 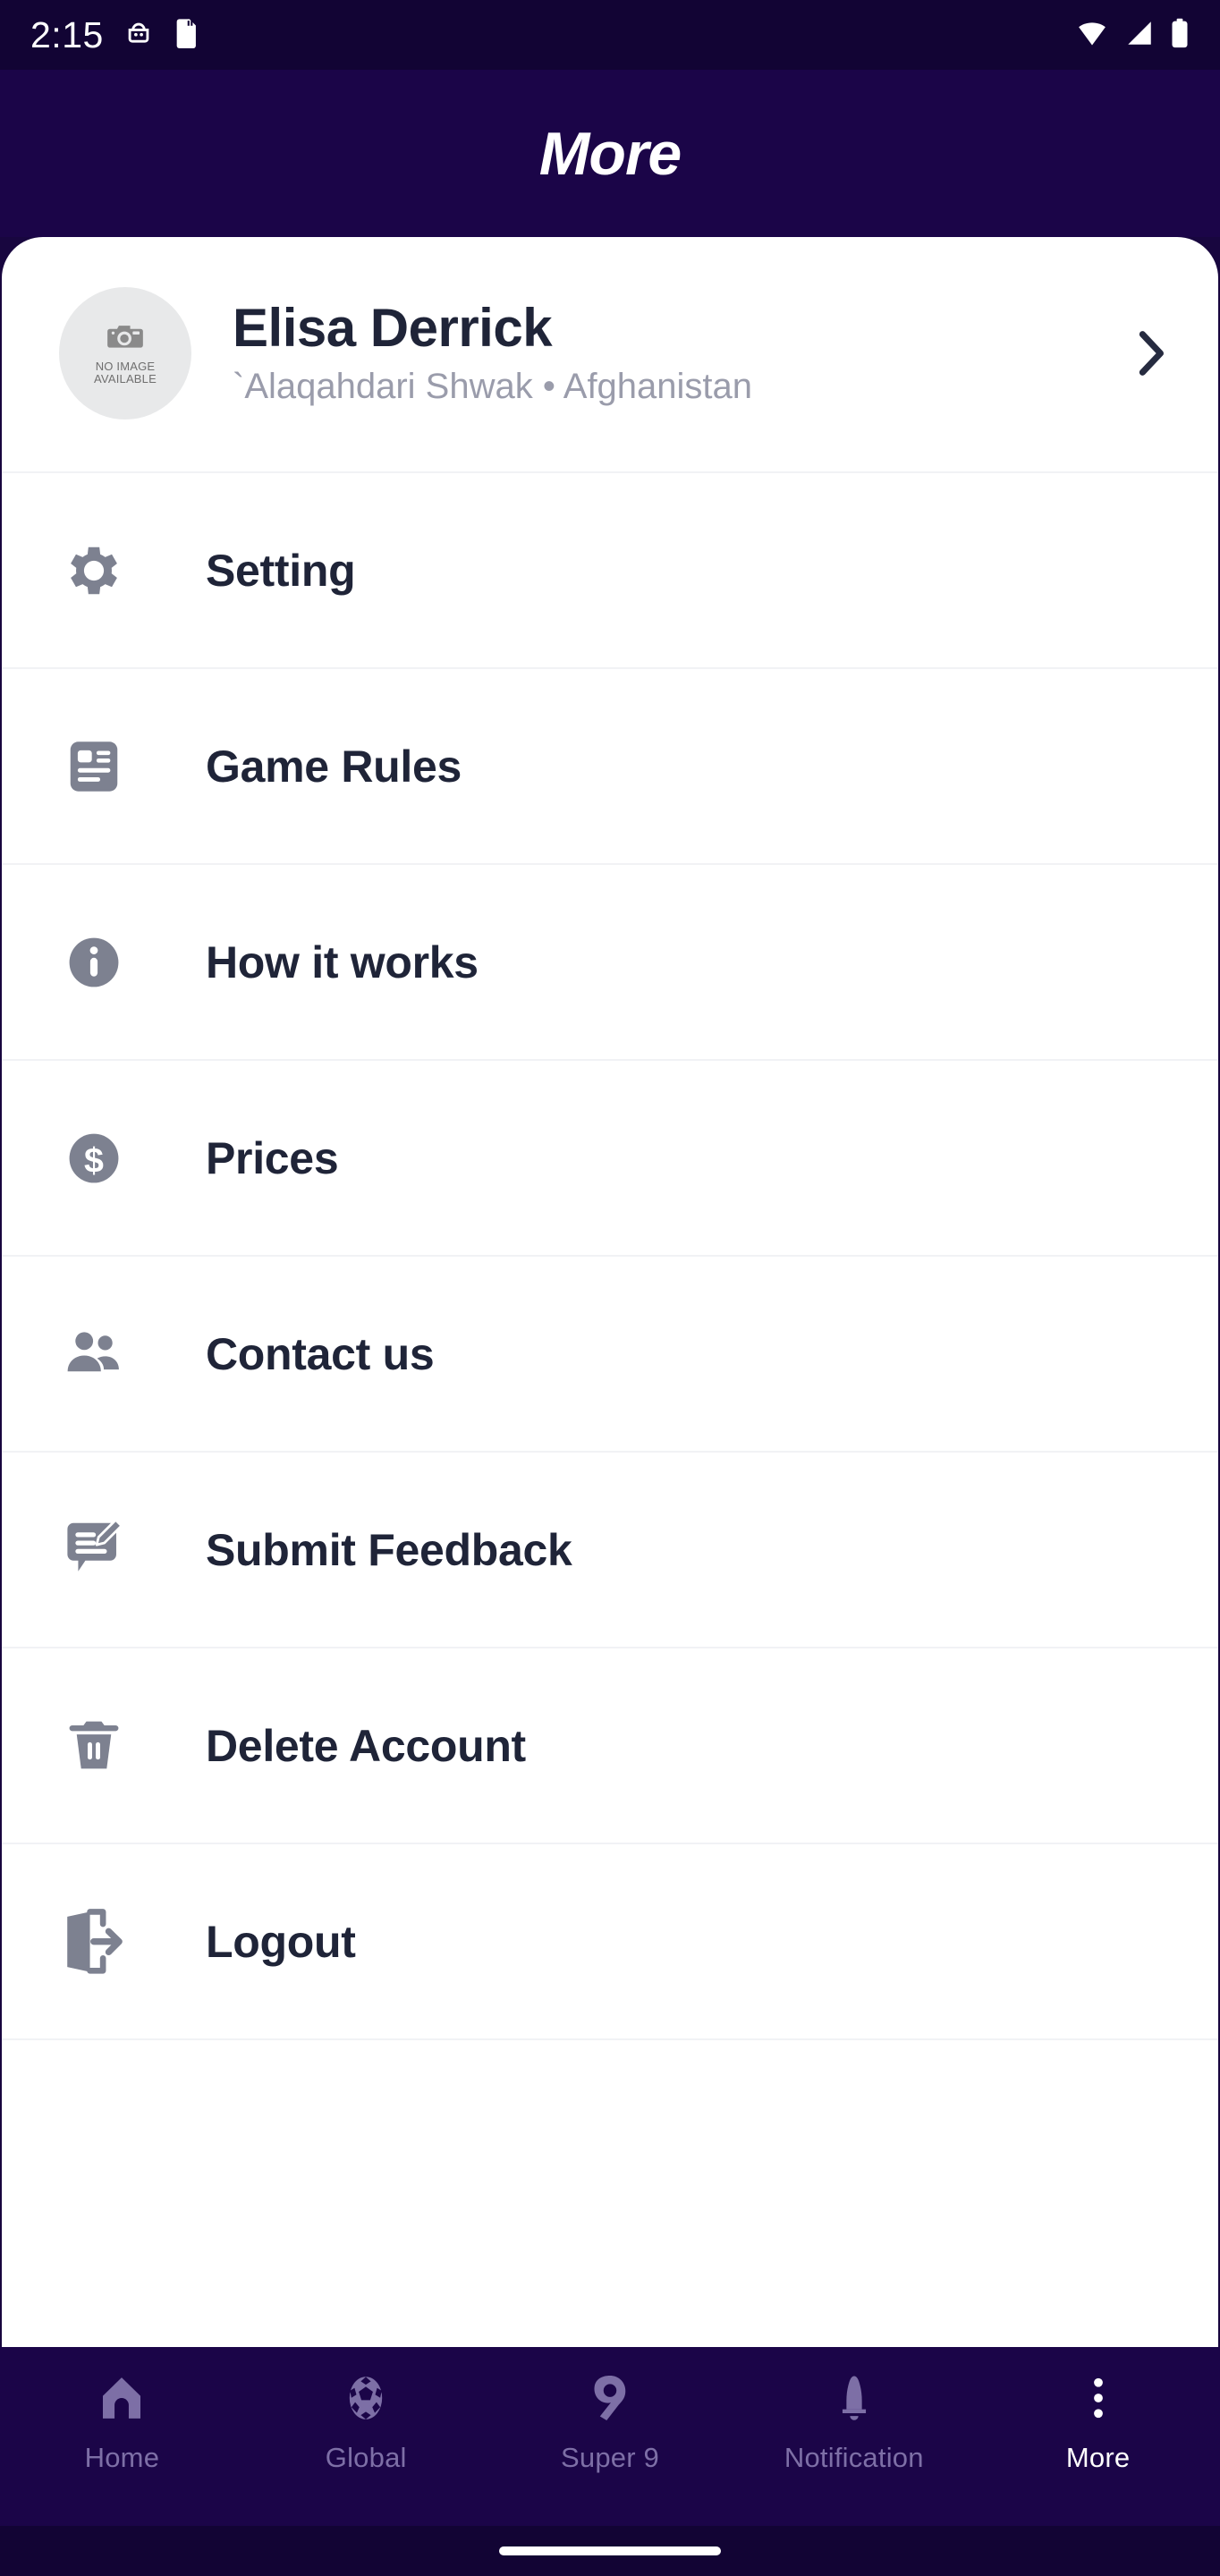 I want to click on gesture-navigation-bar, so click(x=610, y=2551).